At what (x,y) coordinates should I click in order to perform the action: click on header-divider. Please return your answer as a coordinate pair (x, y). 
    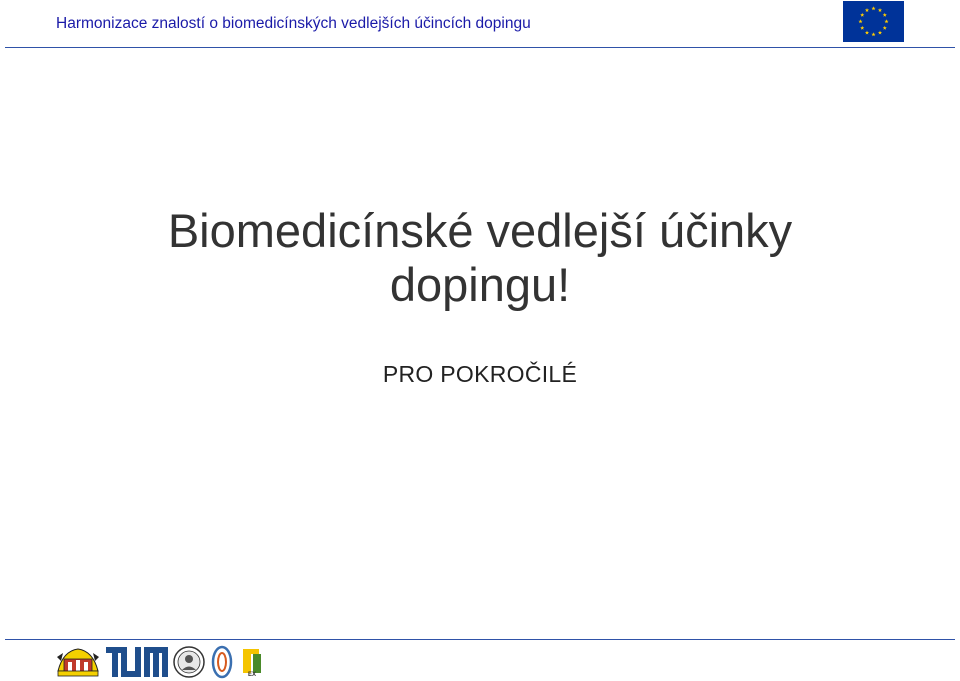
    Looking at the image, I should click on (480, 47).